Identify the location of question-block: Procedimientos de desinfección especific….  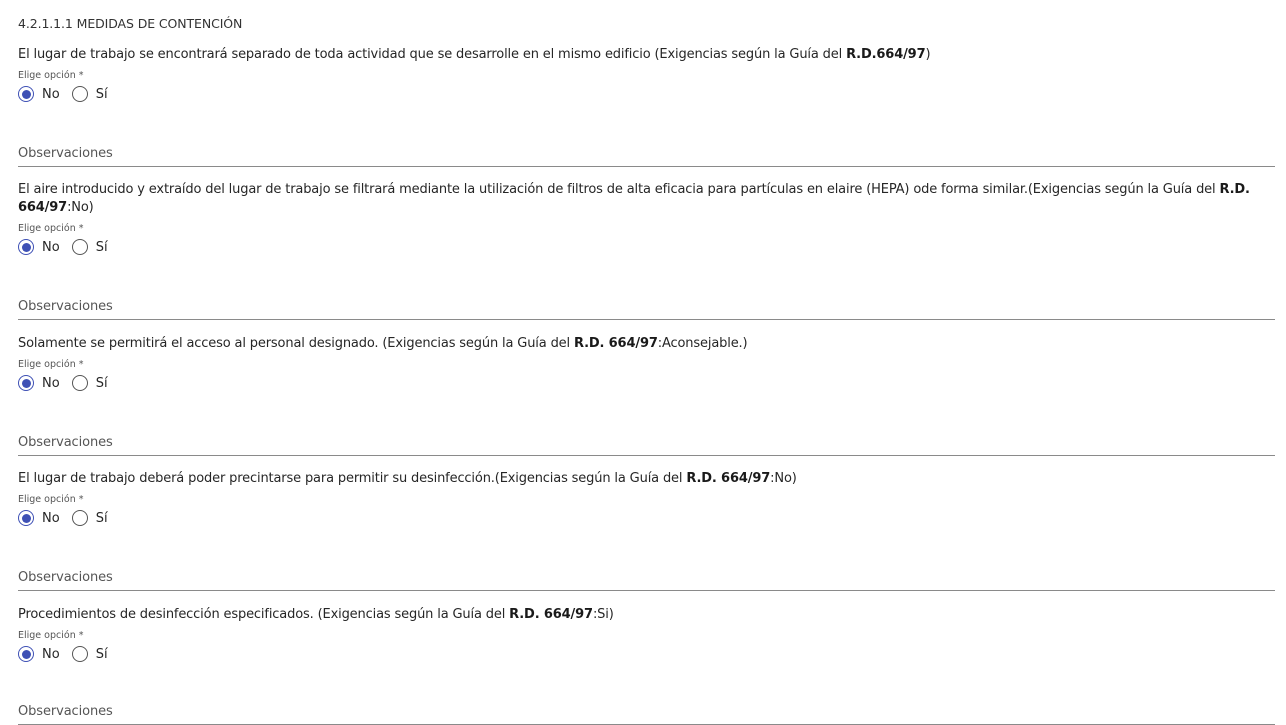
(646, 635).